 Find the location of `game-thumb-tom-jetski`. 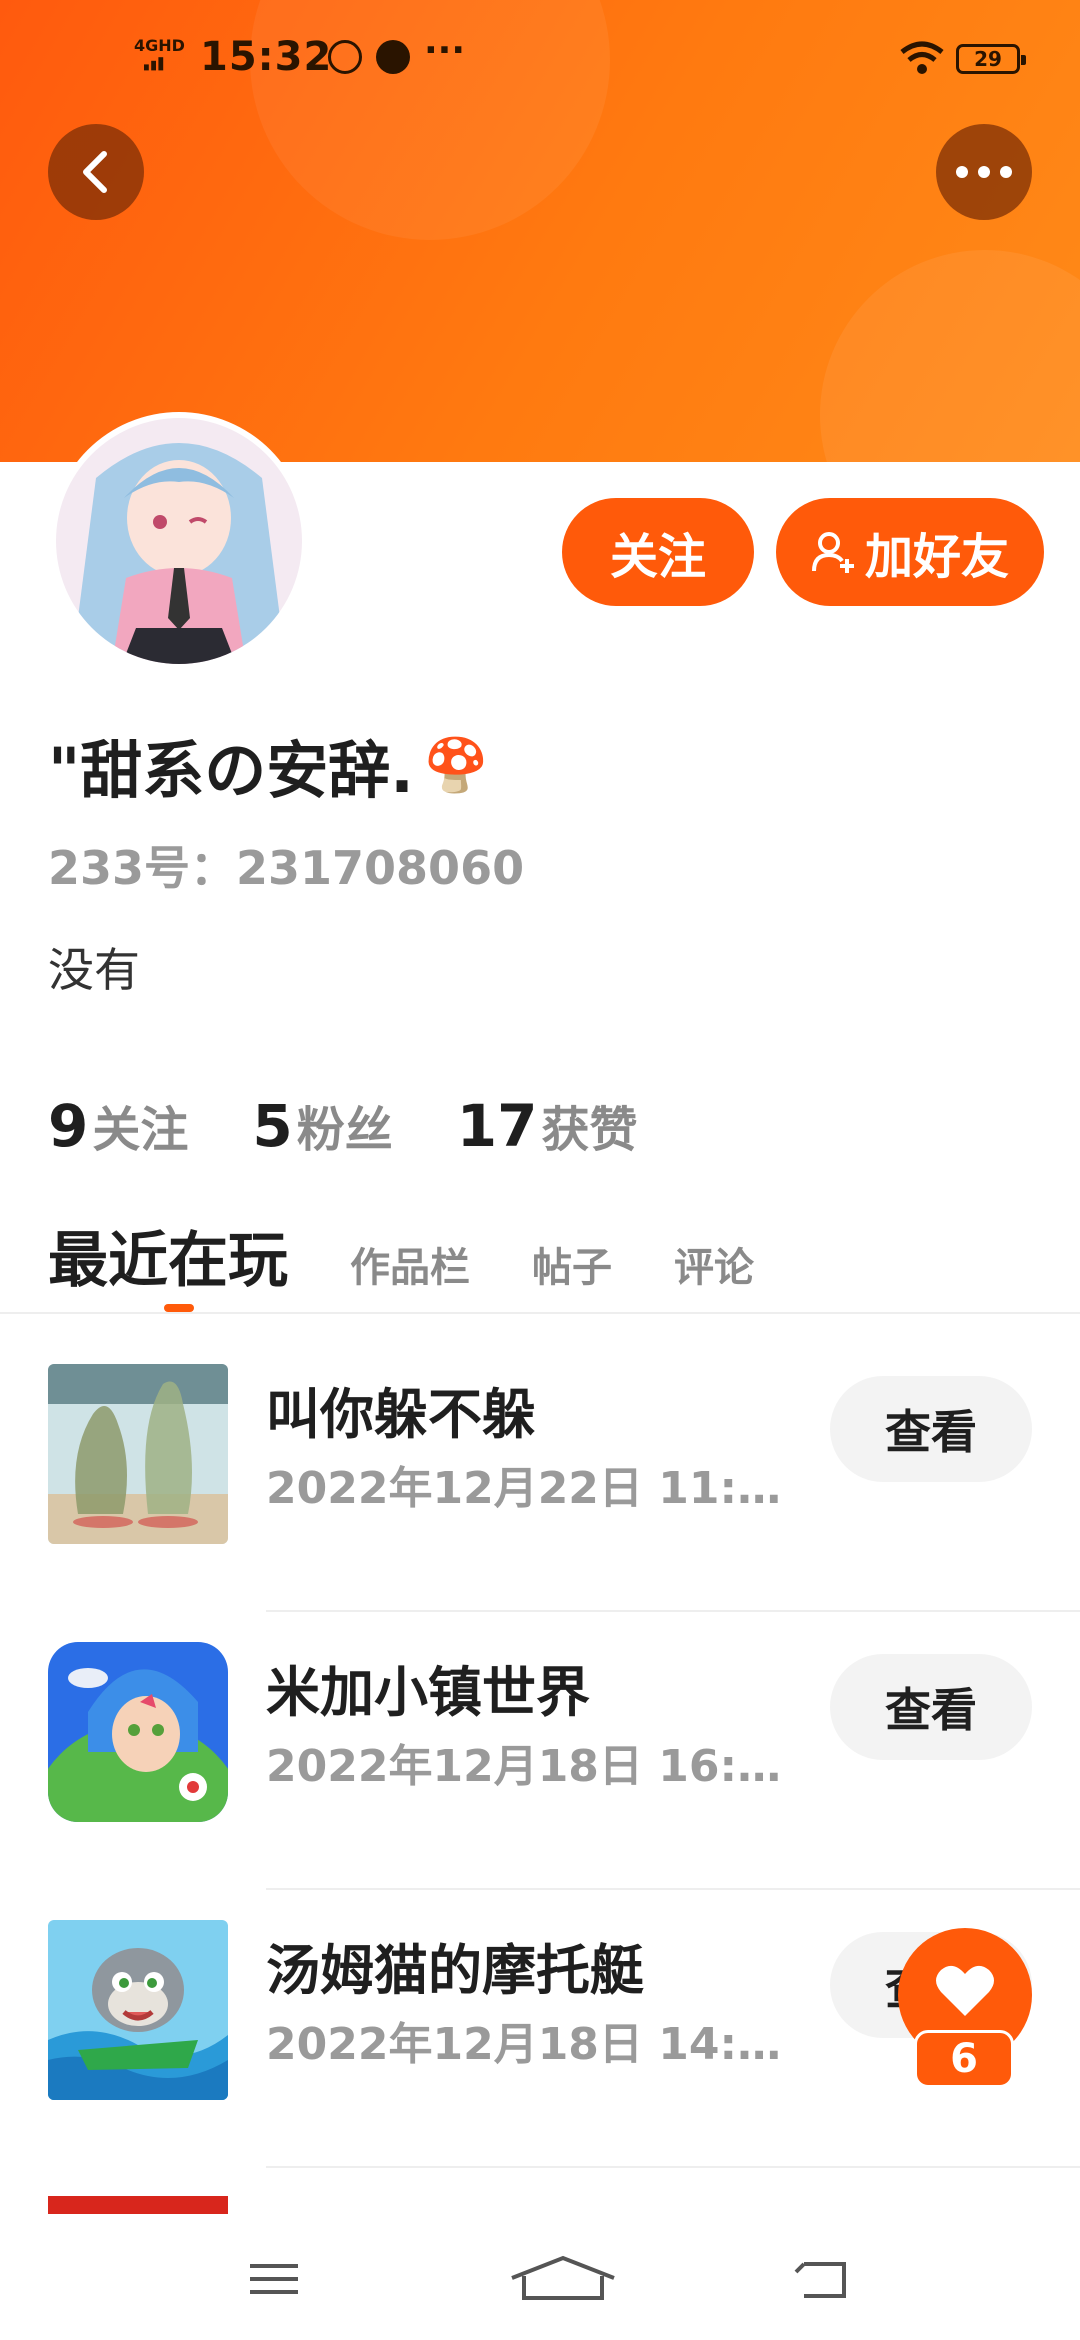

game-thumb-tom-jetski is located at coordinates (138, 2010).